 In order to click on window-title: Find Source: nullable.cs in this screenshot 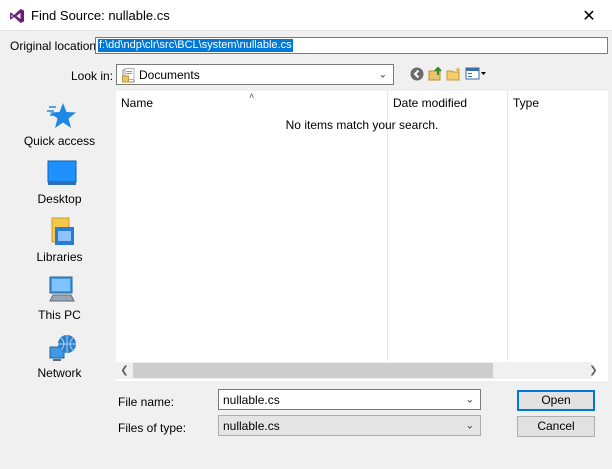, I will do `click(100, 15)`.